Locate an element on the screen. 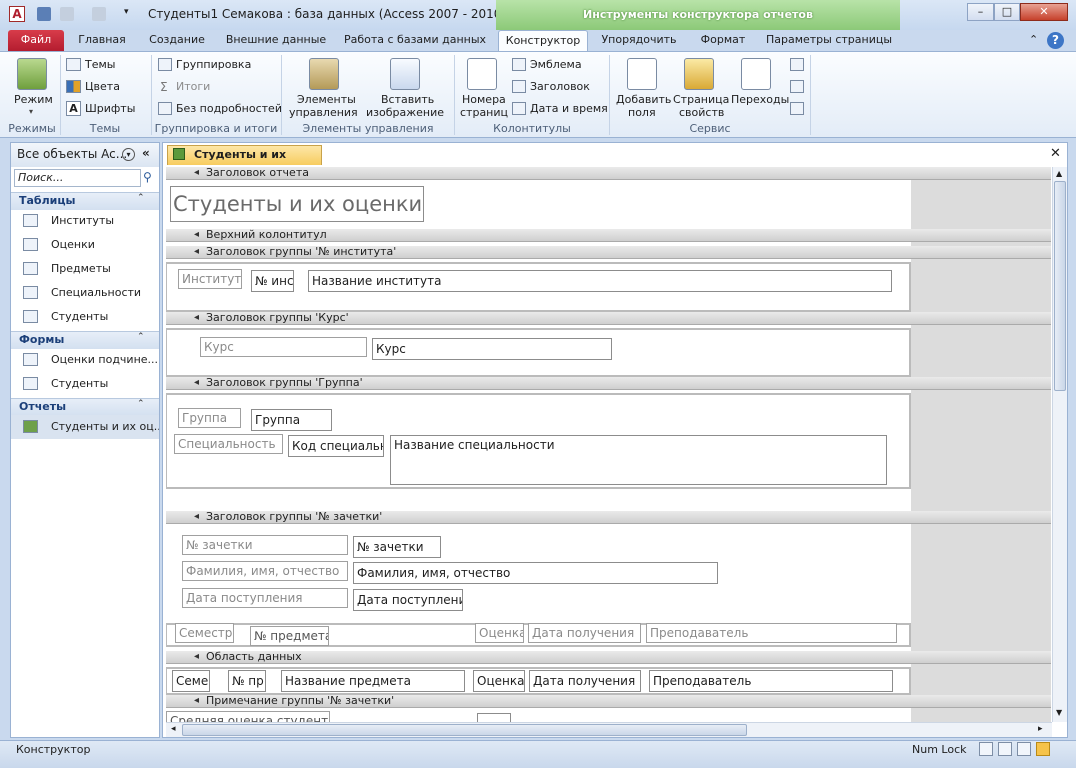  tab-page-setup: Параметры страницы is located at coordinates (829, 41).